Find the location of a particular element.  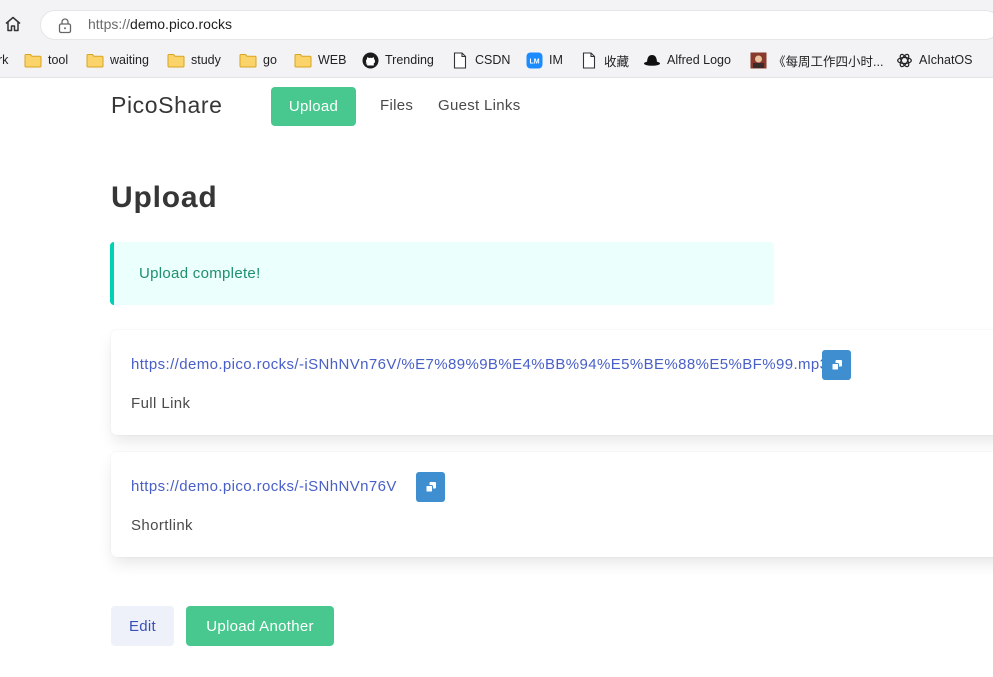

bookmark-label: rk is located at coordinates (4, 60).